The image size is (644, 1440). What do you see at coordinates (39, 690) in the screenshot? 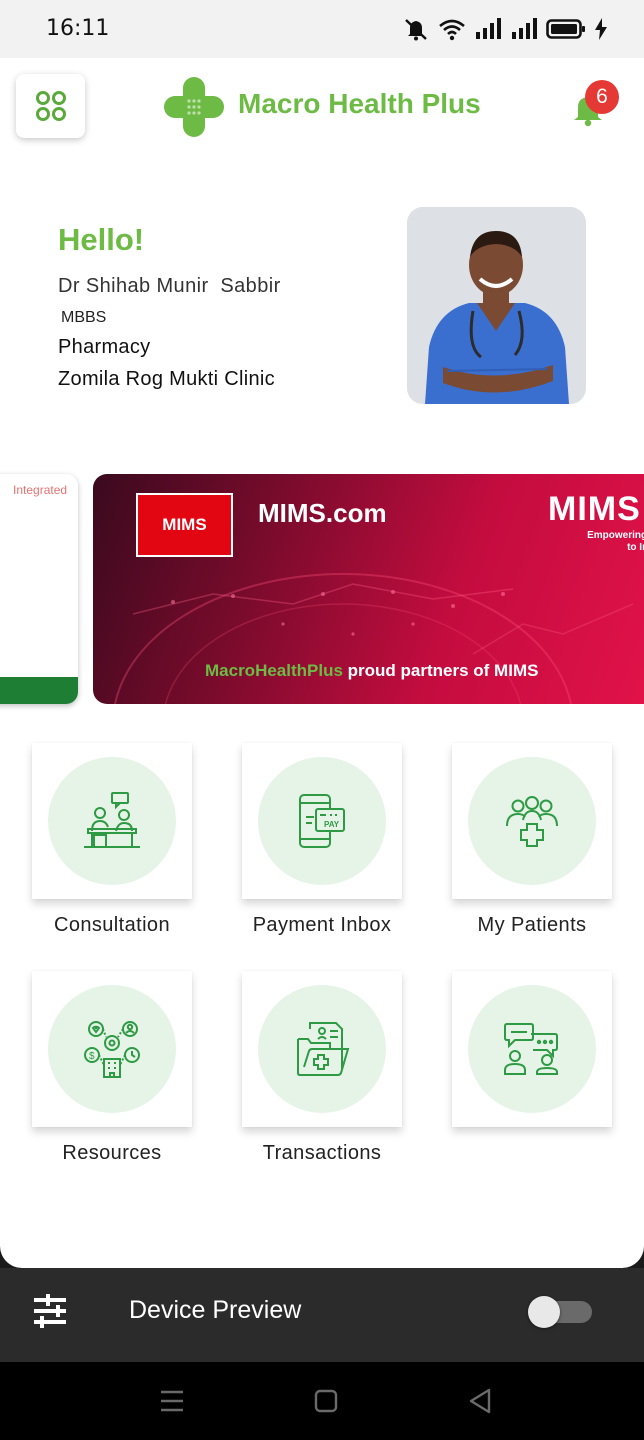
I see `previous-banner-strip` at bounding box center [39, 690].